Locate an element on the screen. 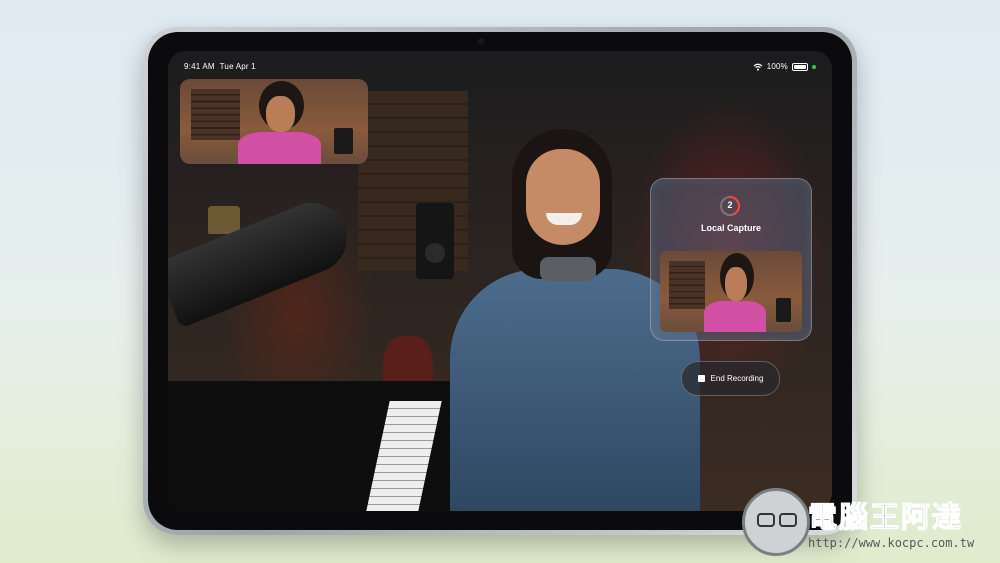 The image size is (1000, 563). studio-speaker is located at coordinates (435, 241).